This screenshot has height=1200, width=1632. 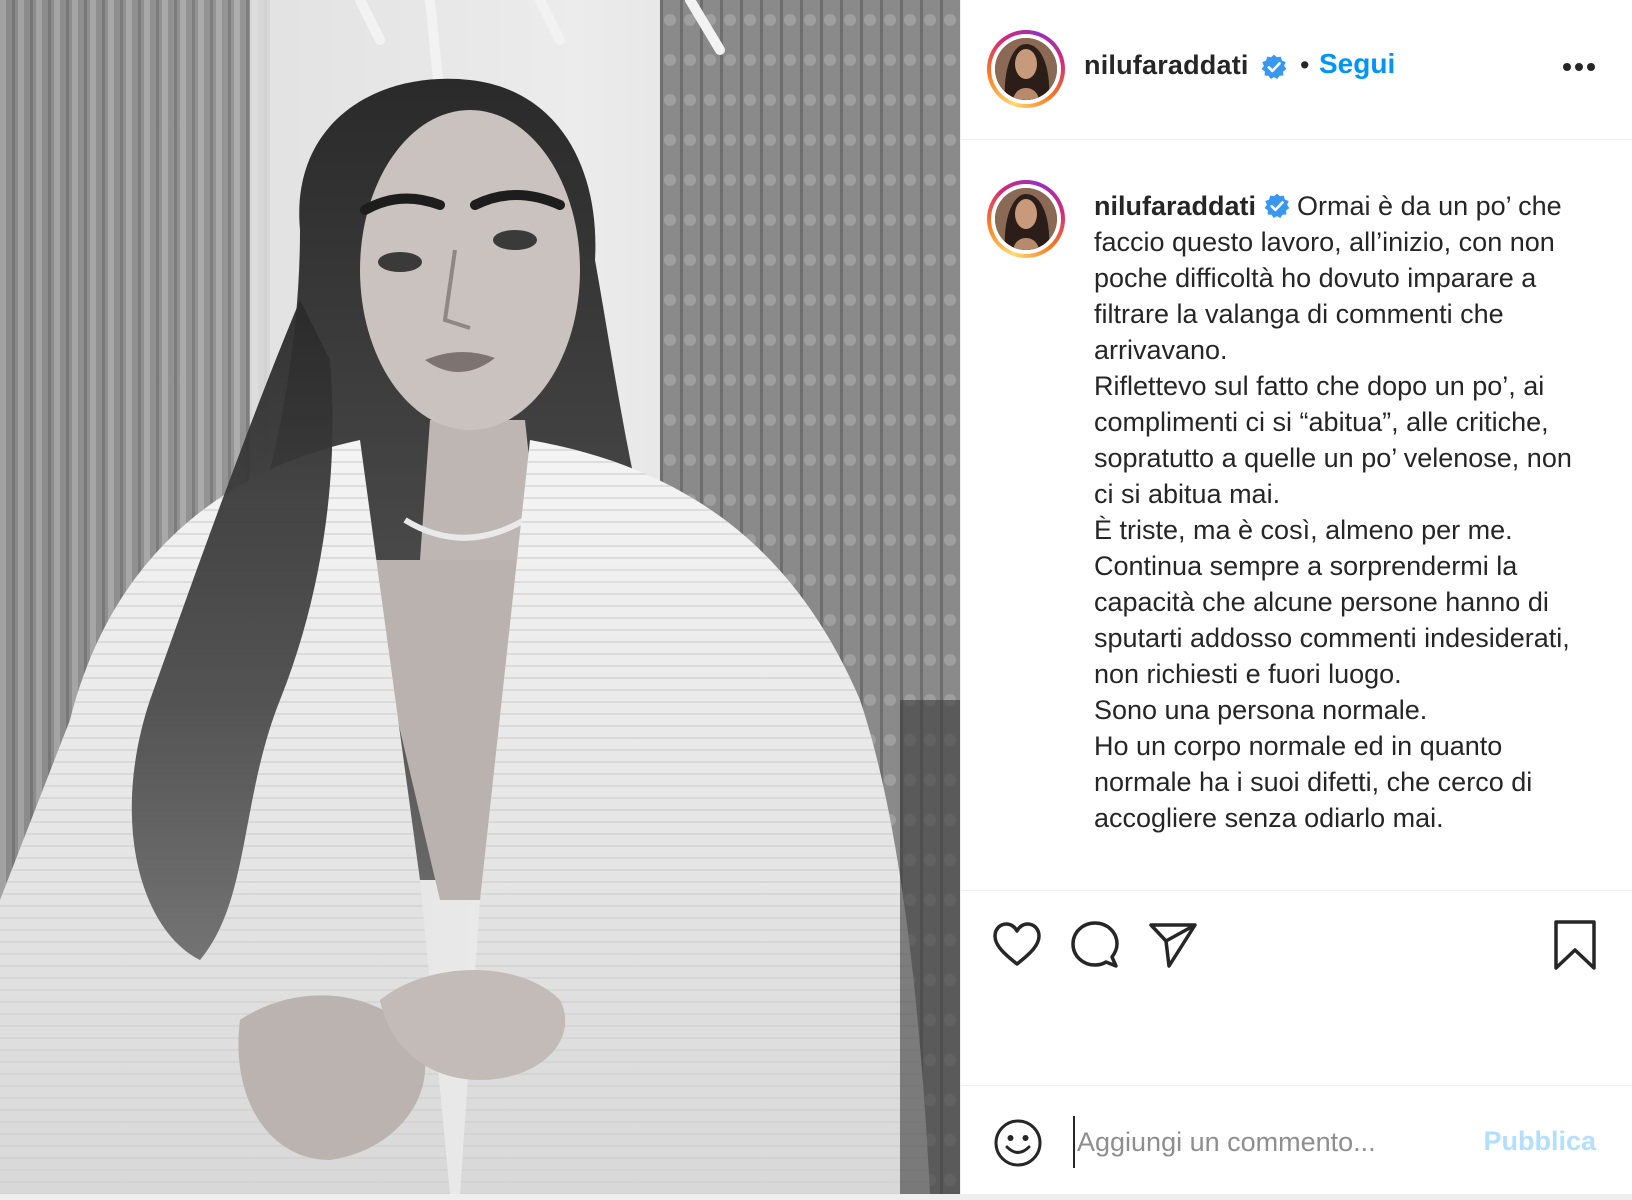 I want to click on post-header: nilufaraddati • Segui, so click(x=1296, y=70).